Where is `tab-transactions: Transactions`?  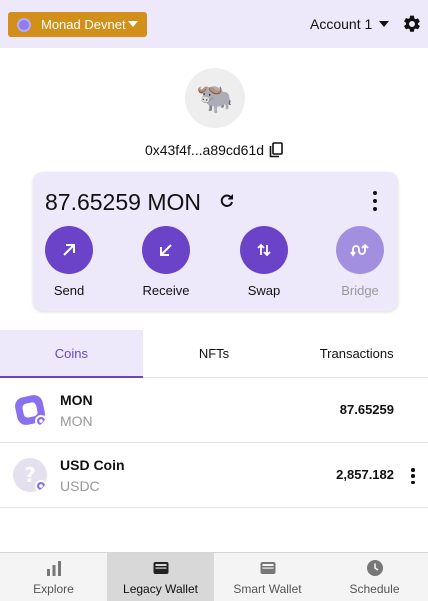 tab-transactions: Transactions is located at coordinates (356, 353).